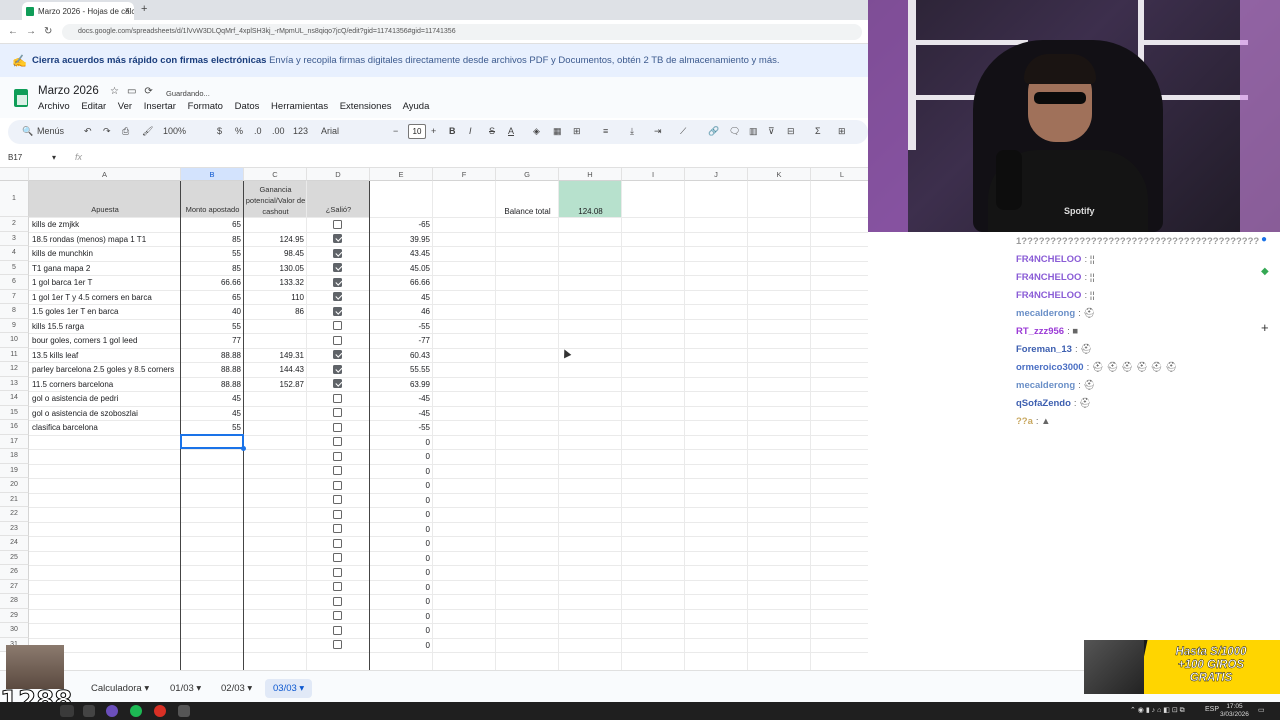 The width and height of the screenshot is (1280, 720). I want to click on balance-value: 124.08, so click(590, 199).